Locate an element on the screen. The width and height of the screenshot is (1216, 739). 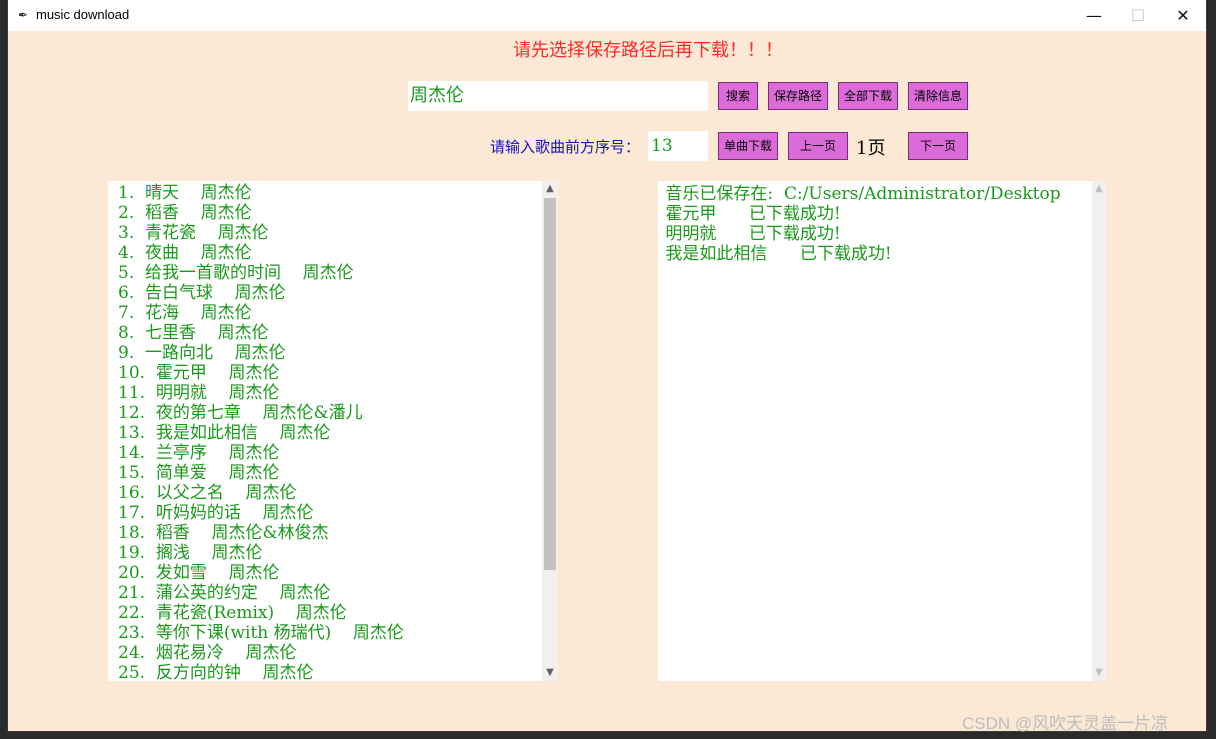
next-page-button: 下一页 is located at coordinates (938, 146).